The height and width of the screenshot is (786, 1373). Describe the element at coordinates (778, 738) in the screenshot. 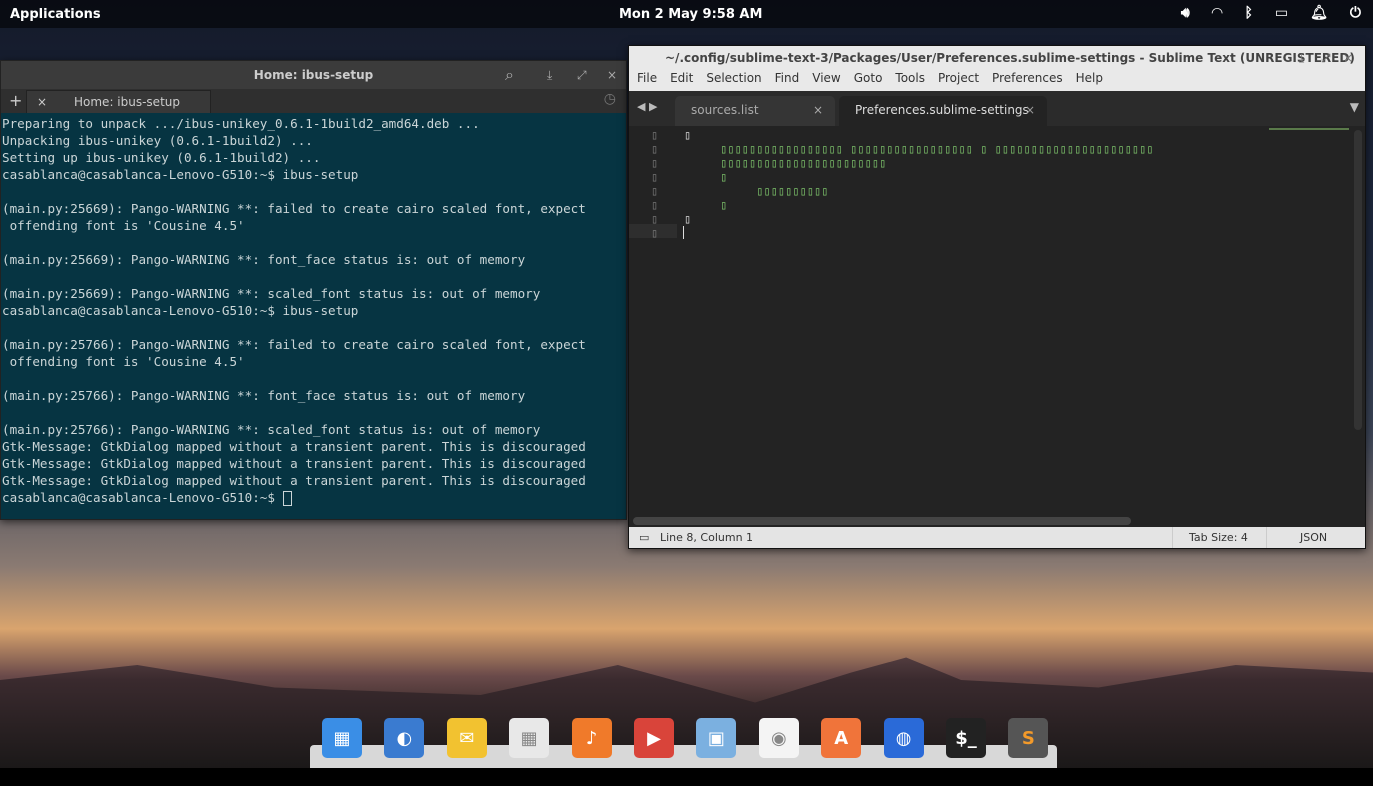

I see `dock-system-settings-icon: ◉` at that location.